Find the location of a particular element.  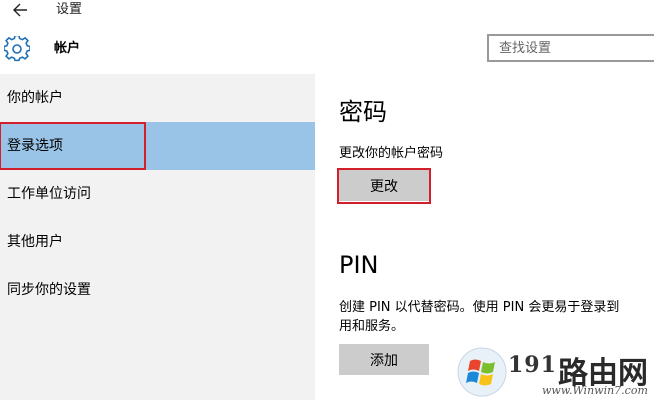

search-input is located at coordinates (569, 48).